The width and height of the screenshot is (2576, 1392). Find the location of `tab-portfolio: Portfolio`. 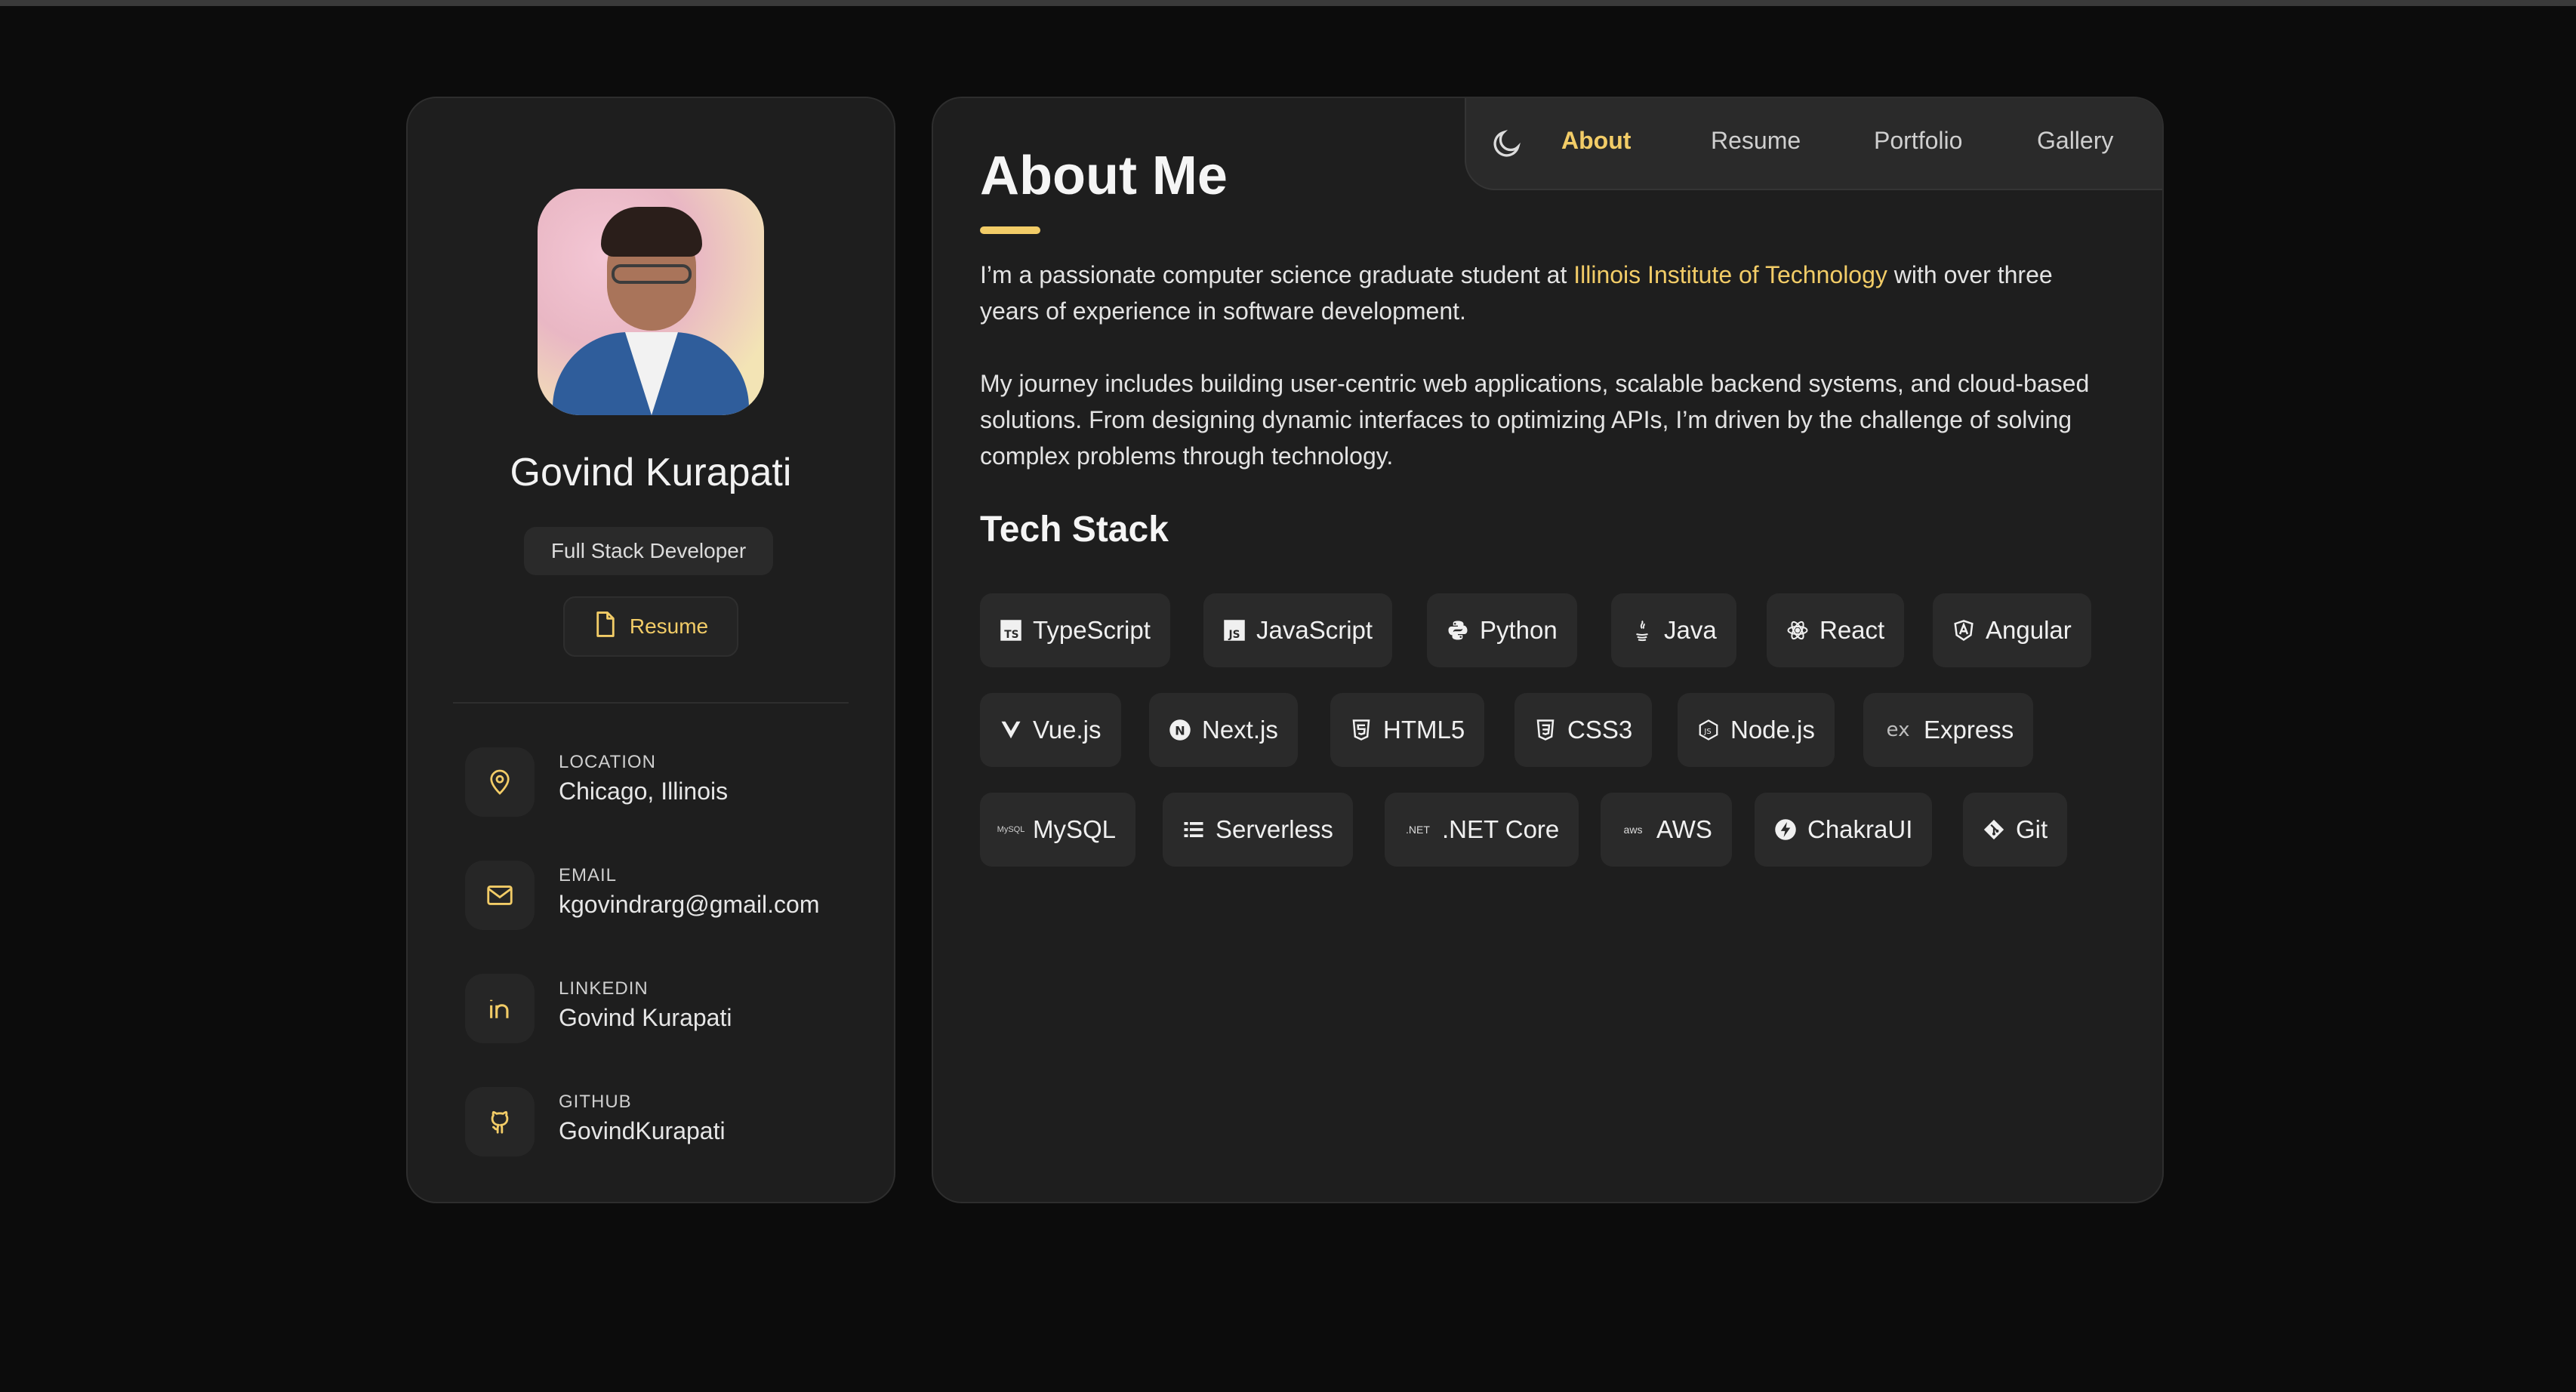

tab-portfolio: Portfolio is located at coordinates (1918, 141).